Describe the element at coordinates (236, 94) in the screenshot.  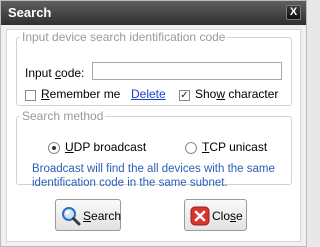
I see `show-character-label: Show character` at that location.